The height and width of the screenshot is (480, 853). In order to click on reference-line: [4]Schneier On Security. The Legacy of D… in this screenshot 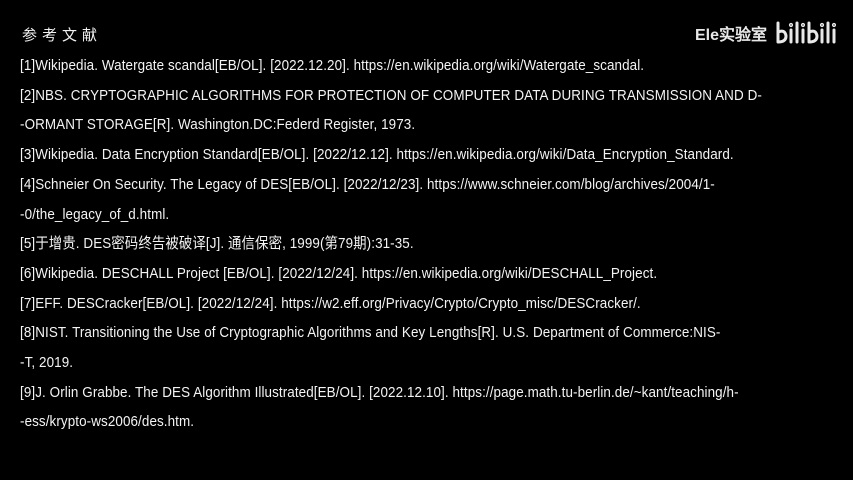, I will do `click(367, 184)`.